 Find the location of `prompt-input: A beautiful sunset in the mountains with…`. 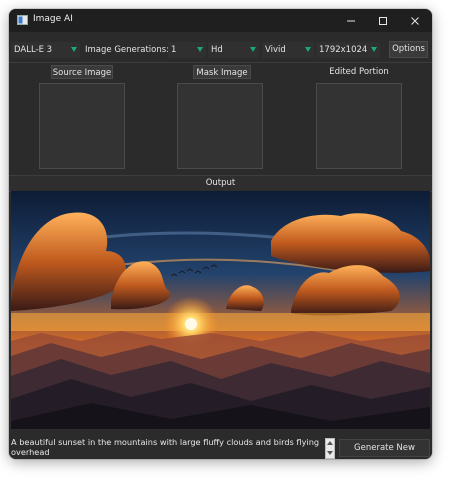

prompt-input: A beautiful sunset in the mountains with… is located at coordinates (167, 448).